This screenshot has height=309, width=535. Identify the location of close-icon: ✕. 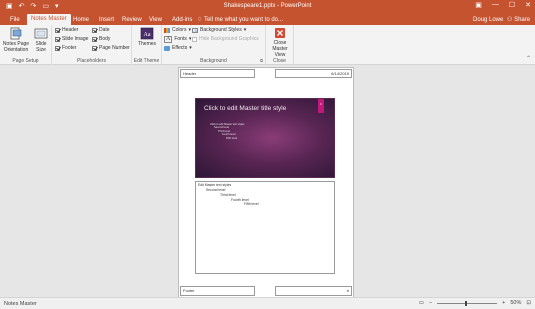
(528, 5).